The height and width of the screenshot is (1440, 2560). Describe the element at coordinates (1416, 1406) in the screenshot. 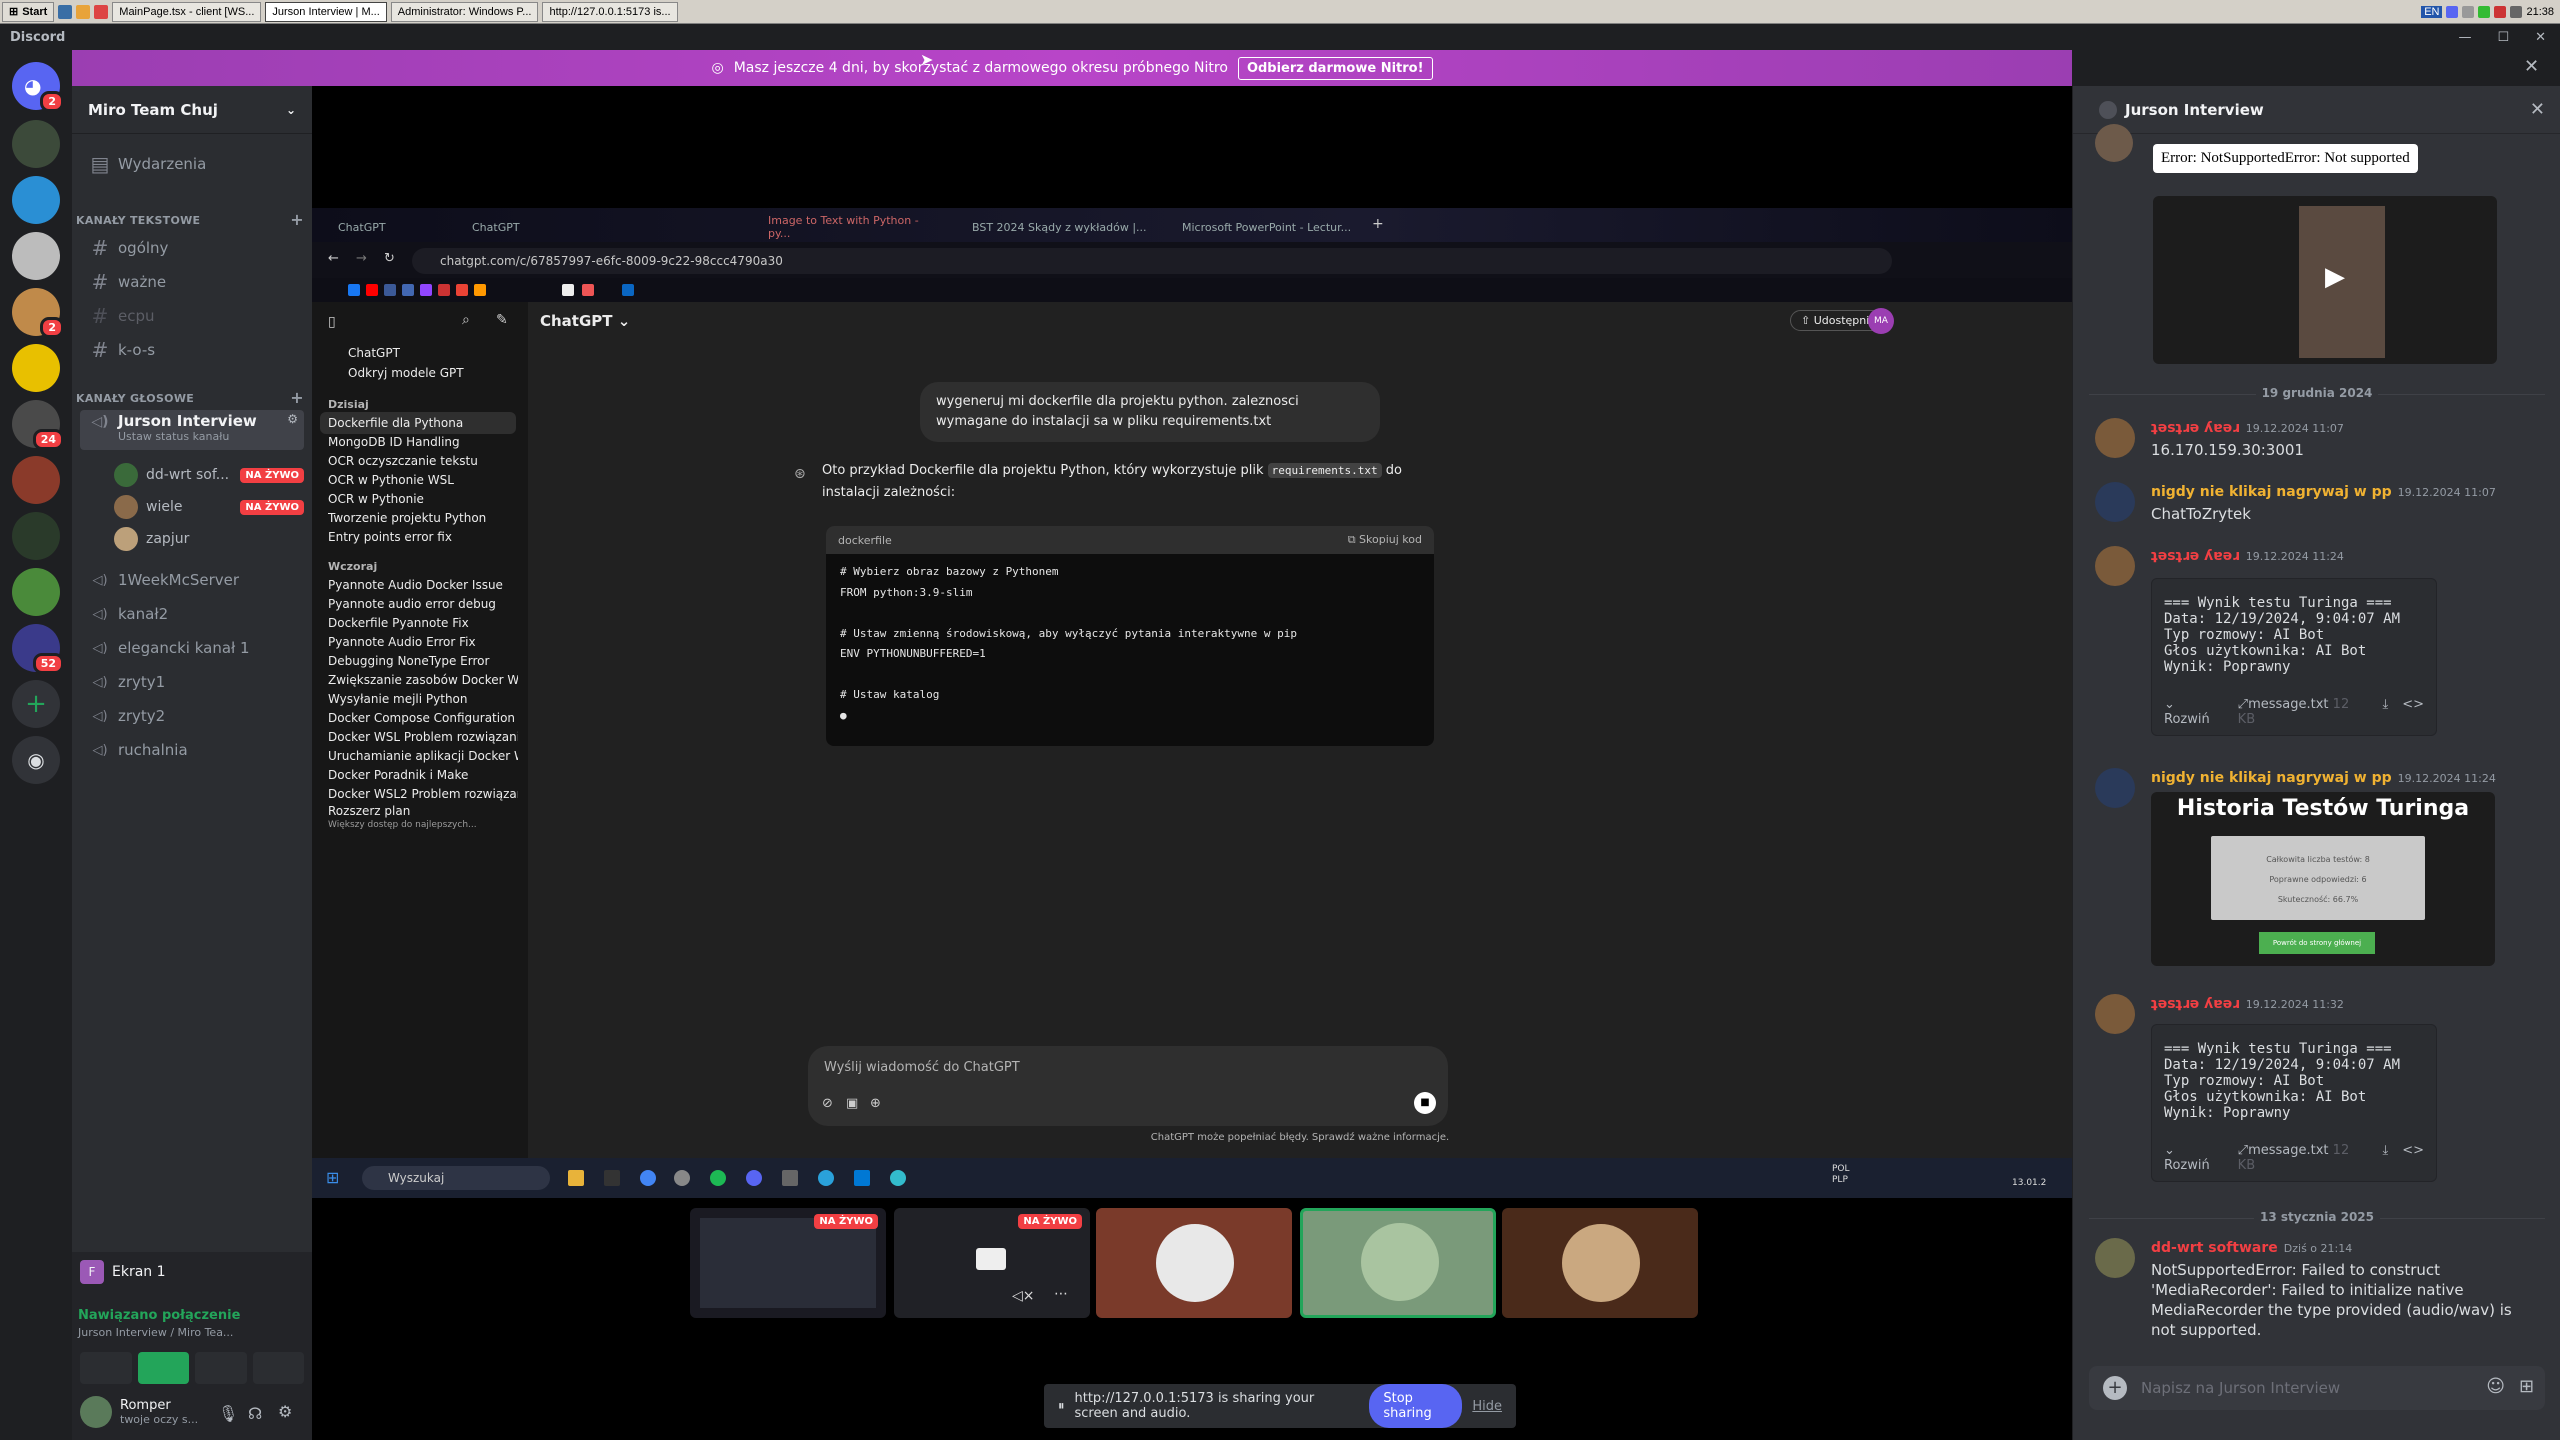

I see `stop-sharing-button: Stop sharing` at that location.